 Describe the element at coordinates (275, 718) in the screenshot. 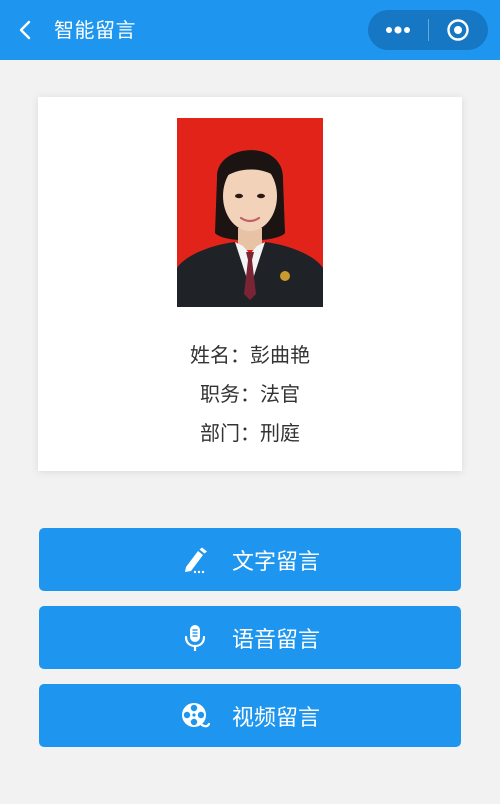

I see `video-message-label: 视频留言` at that location.